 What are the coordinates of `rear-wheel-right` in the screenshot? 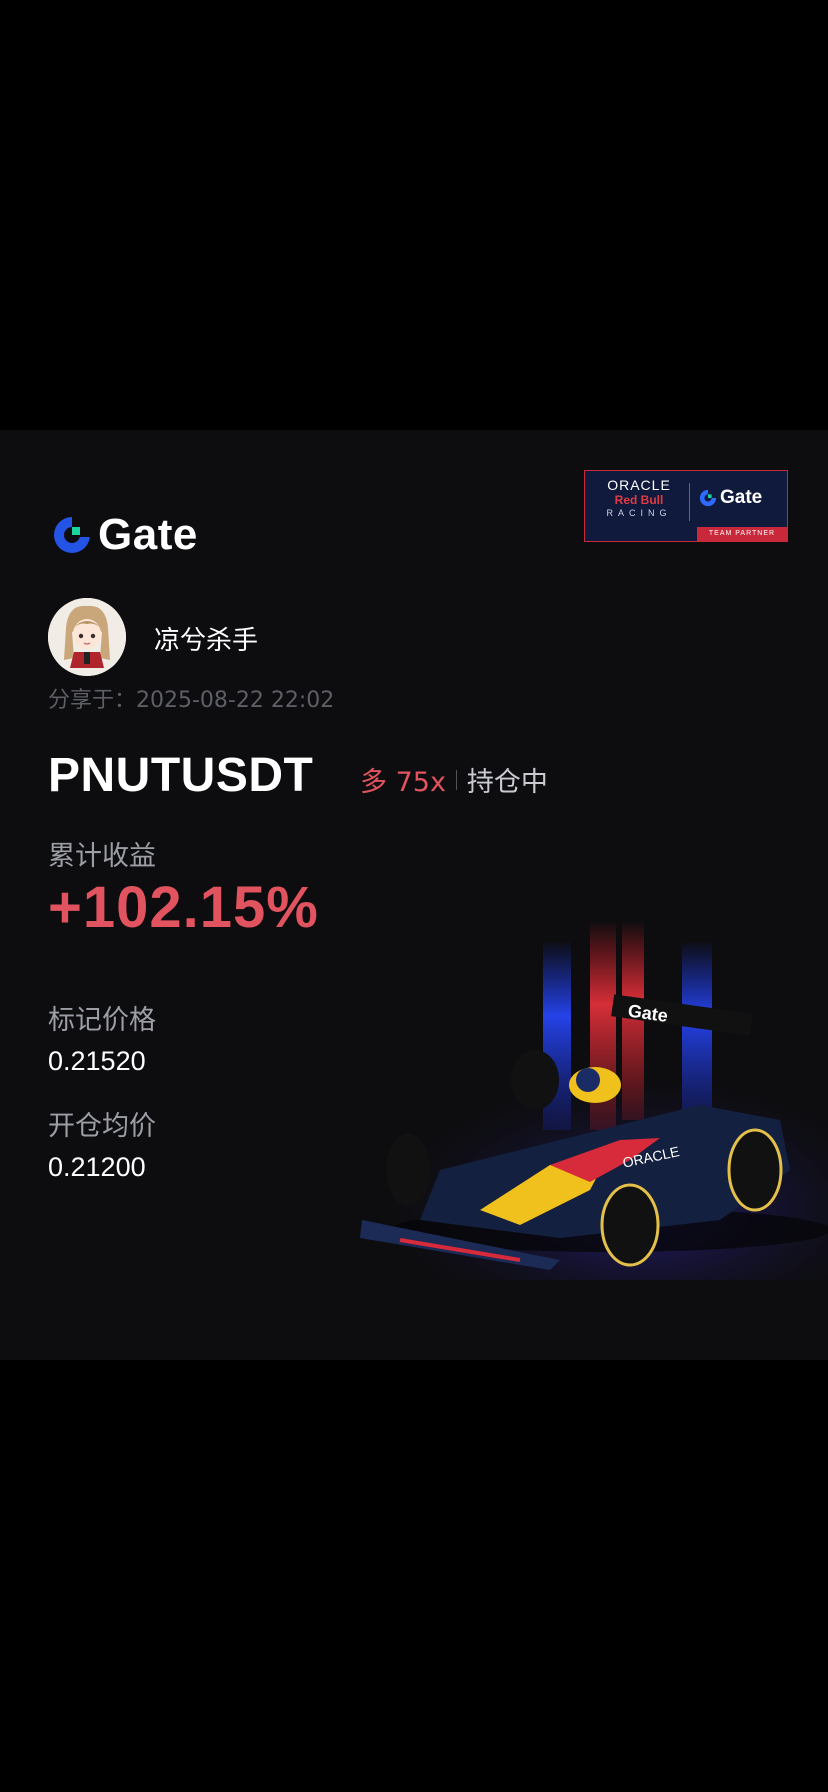 It's located at (755, 1170).